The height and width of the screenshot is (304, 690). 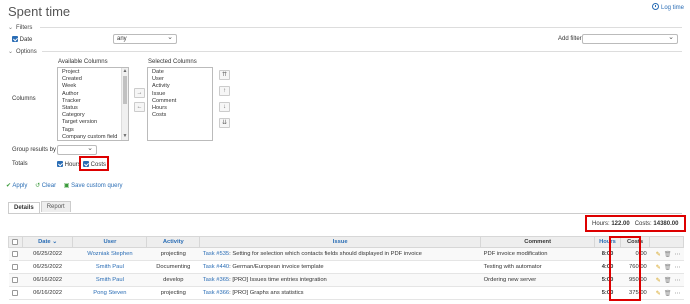 I want to click on move-down-button: ↓, so click(x=224, y=107).